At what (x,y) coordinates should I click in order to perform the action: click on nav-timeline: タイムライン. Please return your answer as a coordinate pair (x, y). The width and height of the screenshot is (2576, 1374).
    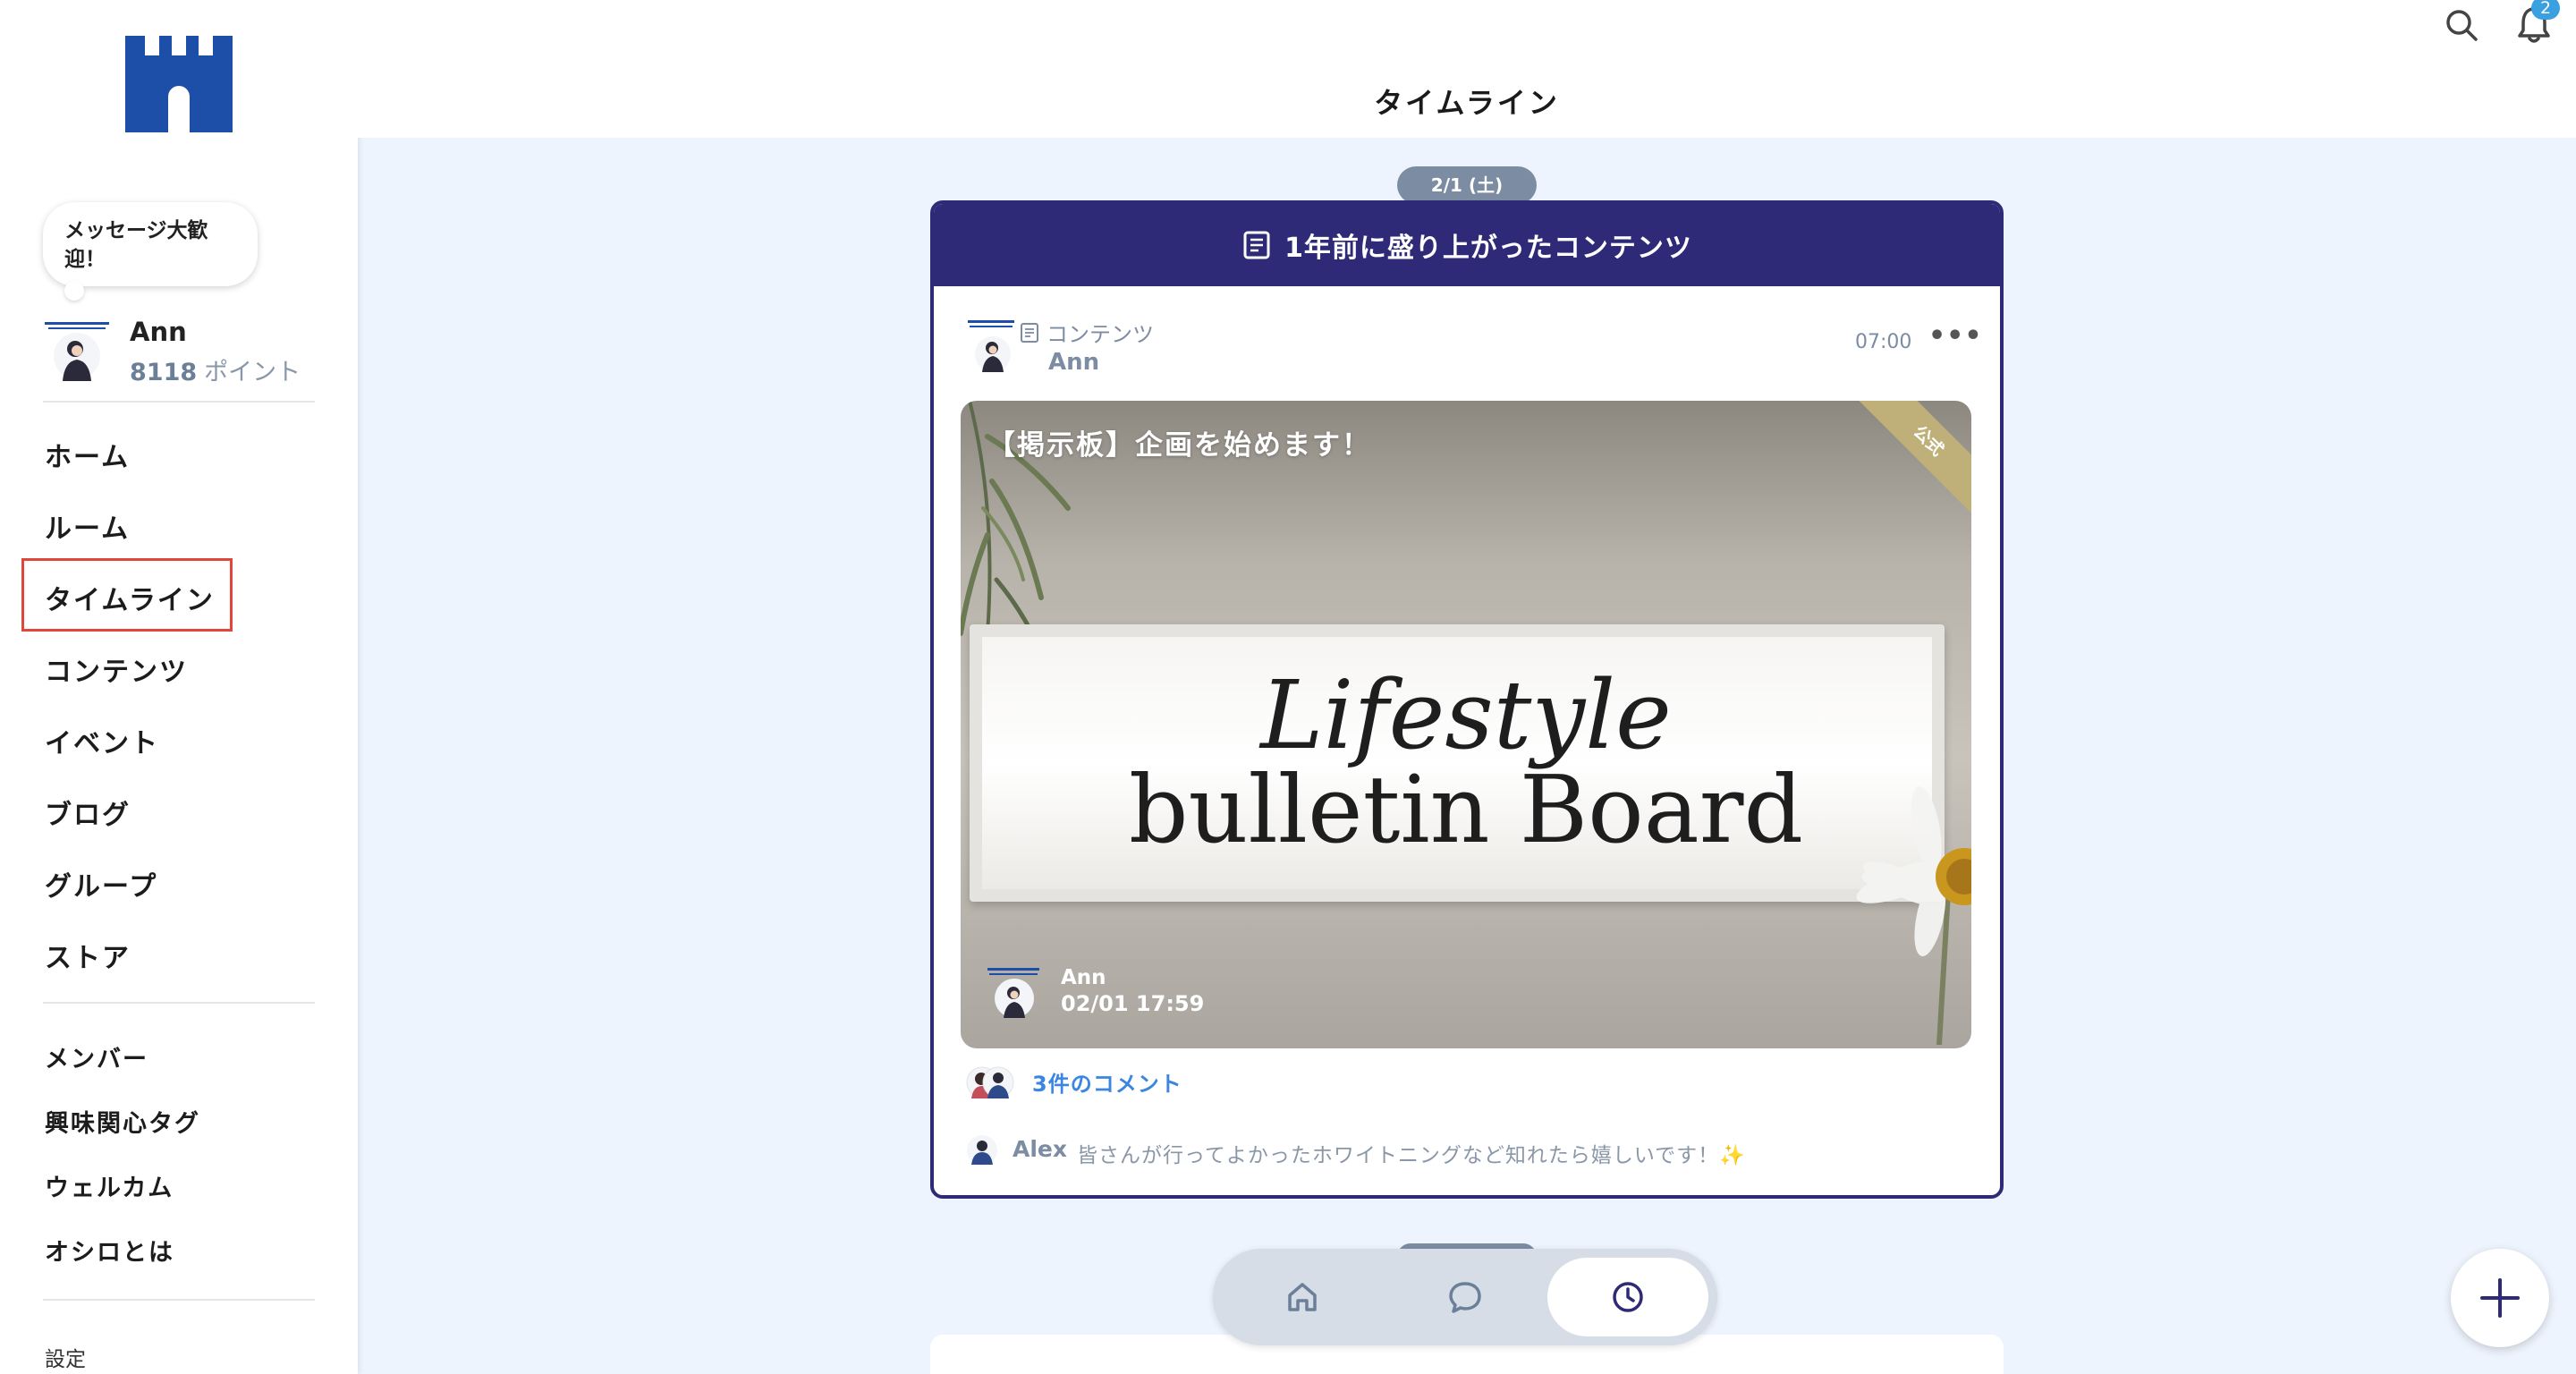
    Looking at the image, I should click on (130, 597).